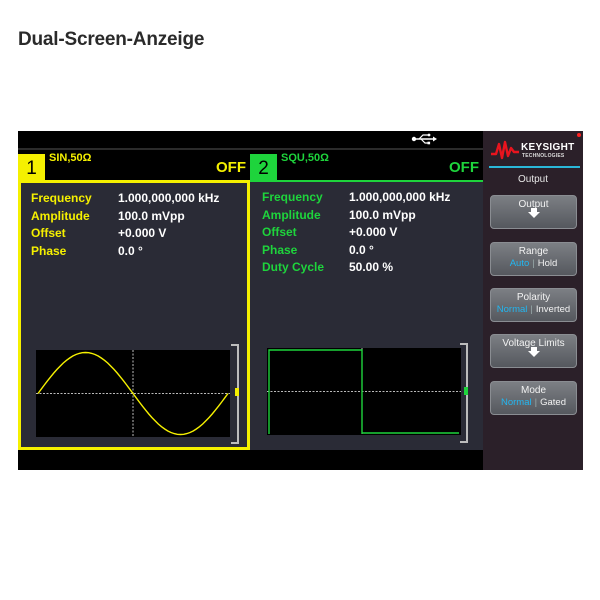  Describe the element at coordinates (133, 393) in the screenshot. I see `channel-1-waveform-display` at that location.